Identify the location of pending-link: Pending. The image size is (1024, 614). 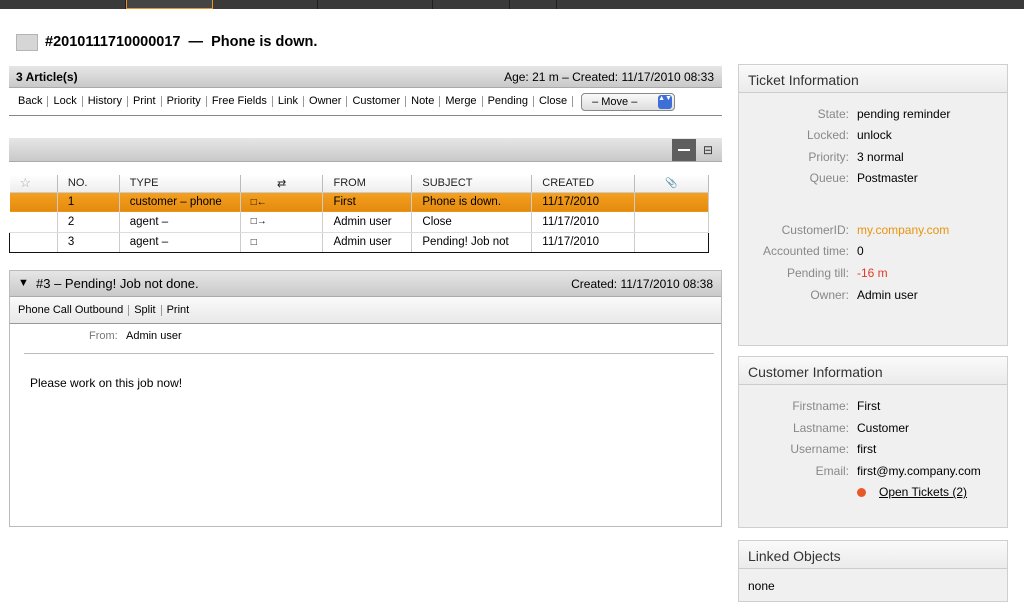
(508, 101).